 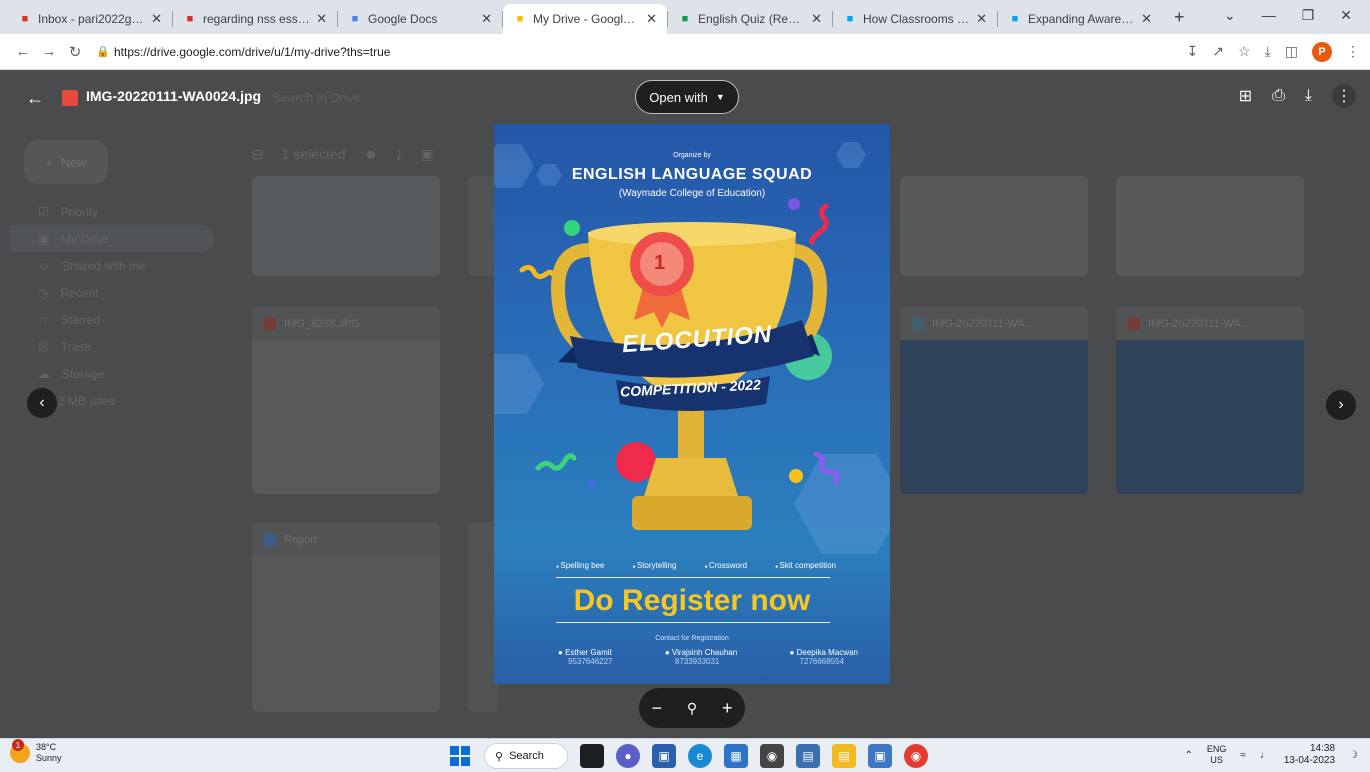 What do you see at coordinates (880, 756) in the screenshot?
I see `photos-icon: ▣` at bounding box center [880, 756].